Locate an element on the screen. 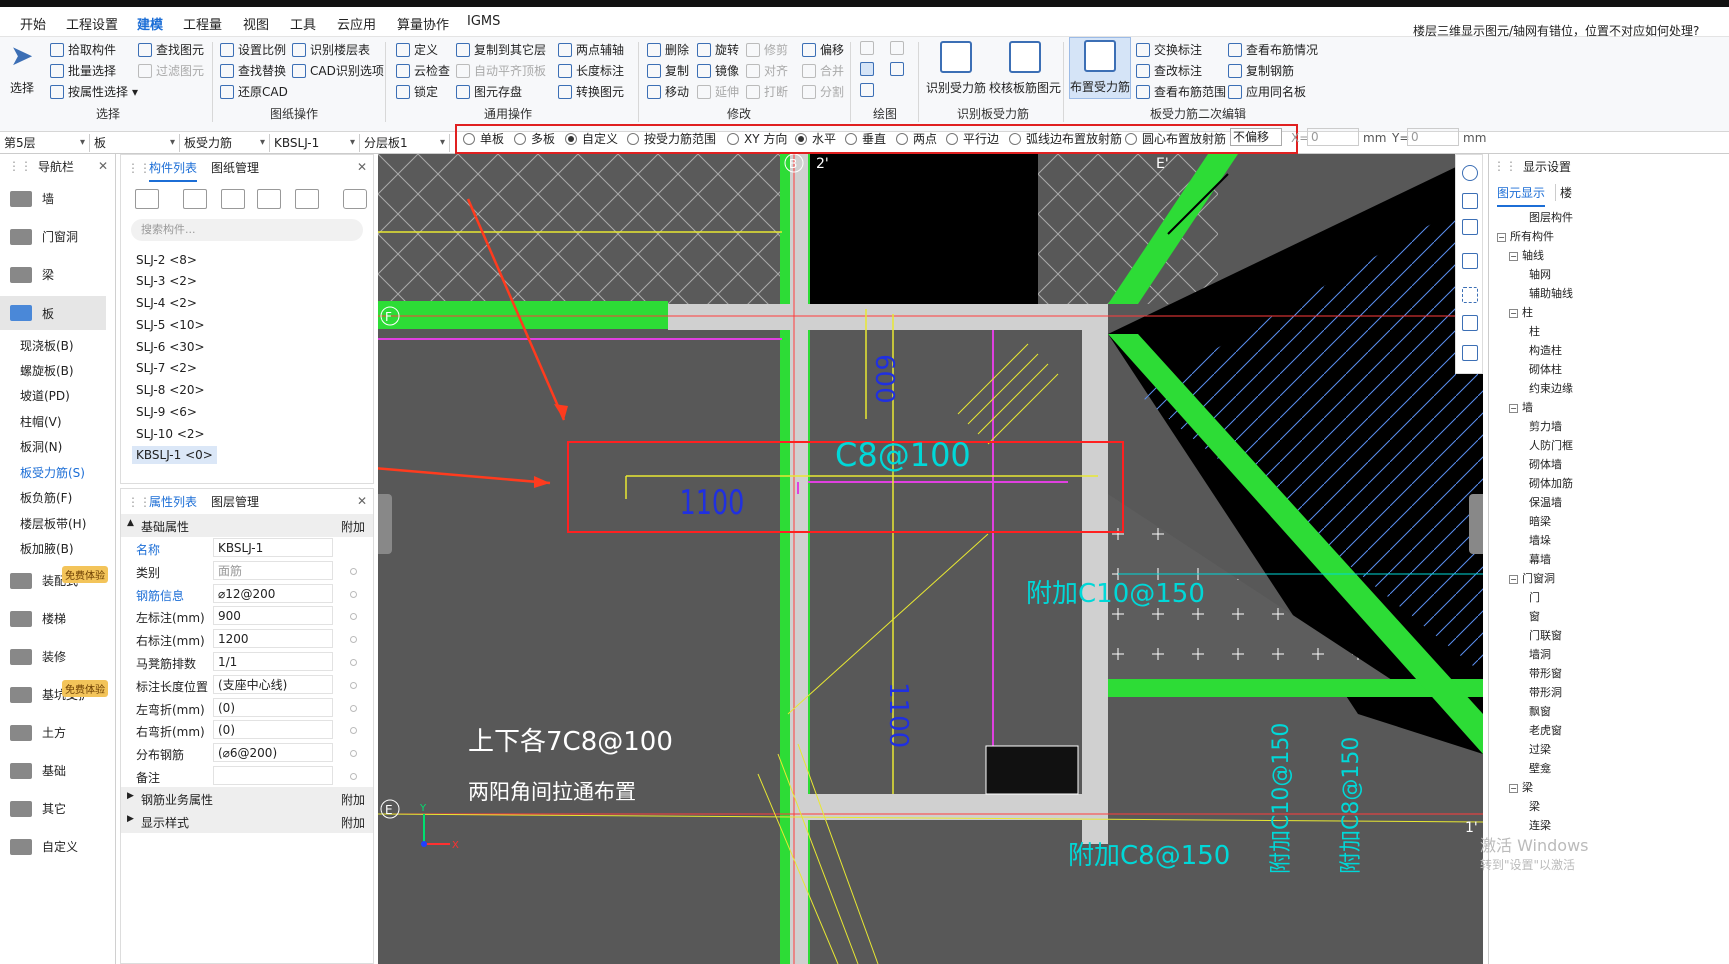  align-button: 对齐 is located at coordinates (767, 70).